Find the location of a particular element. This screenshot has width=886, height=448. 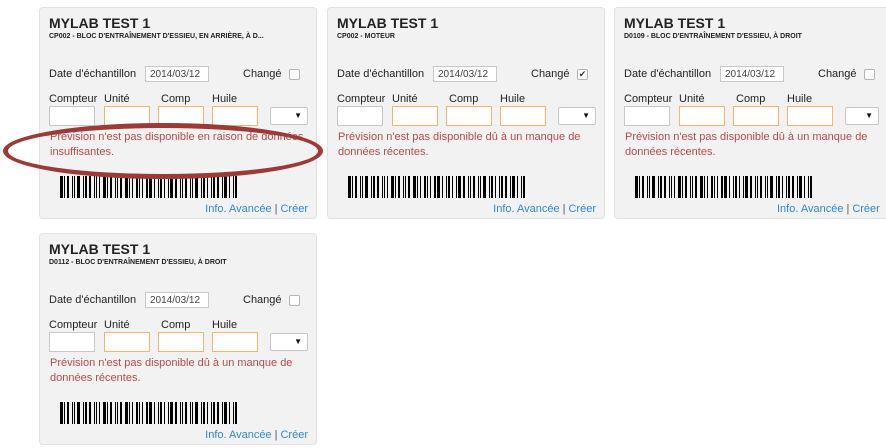

card-subtitle: CP002 - MOTEUR is located at coordinates (366, 36).